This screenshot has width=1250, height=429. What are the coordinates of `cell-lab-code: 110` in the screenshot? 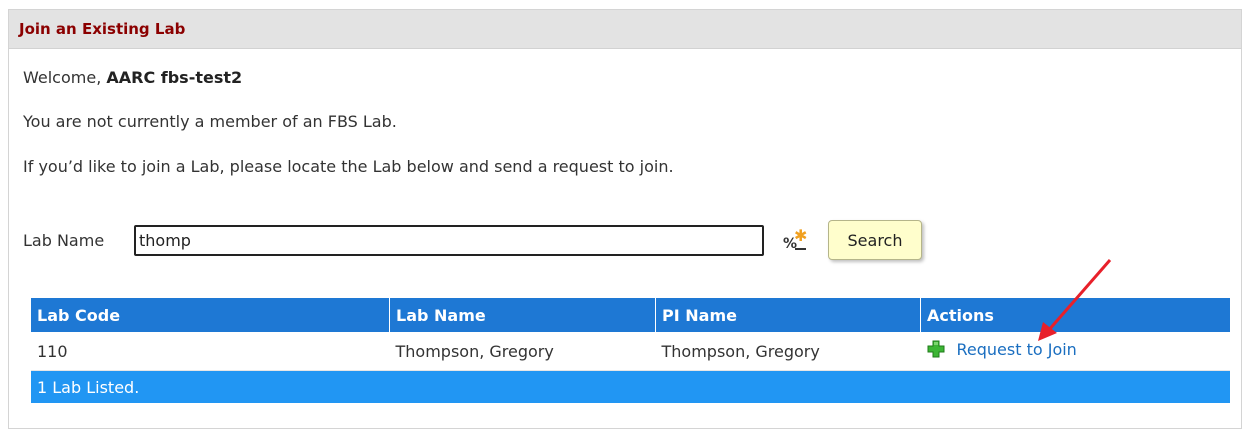 It's located at (210, 351).